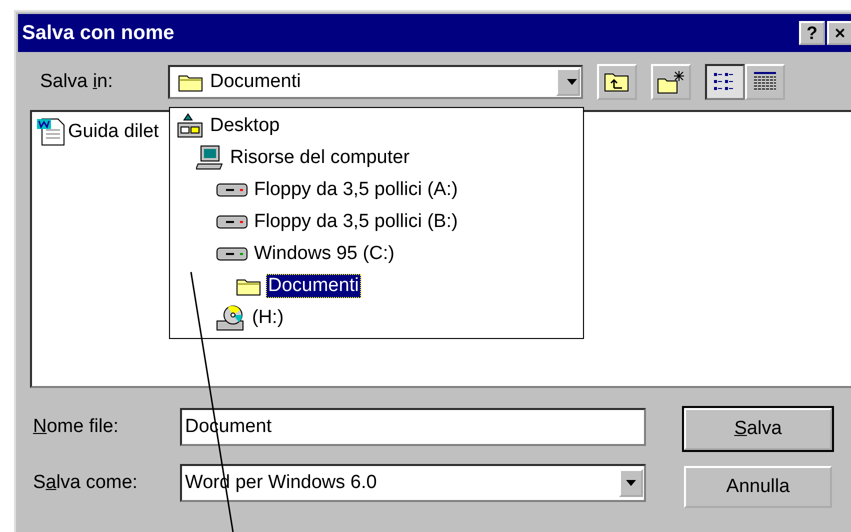 This screenshot has width=851, height=532. What do you see at coordinates (86, 483) in the screenshot?
I see `save-as-label: Salva come:` at bounding box center [86, 483].